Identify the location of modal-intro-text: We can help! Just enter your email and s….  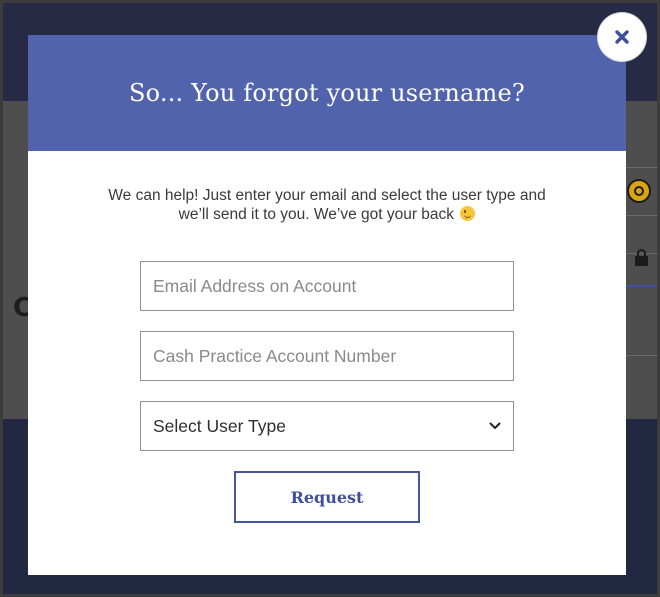
(327, 205).